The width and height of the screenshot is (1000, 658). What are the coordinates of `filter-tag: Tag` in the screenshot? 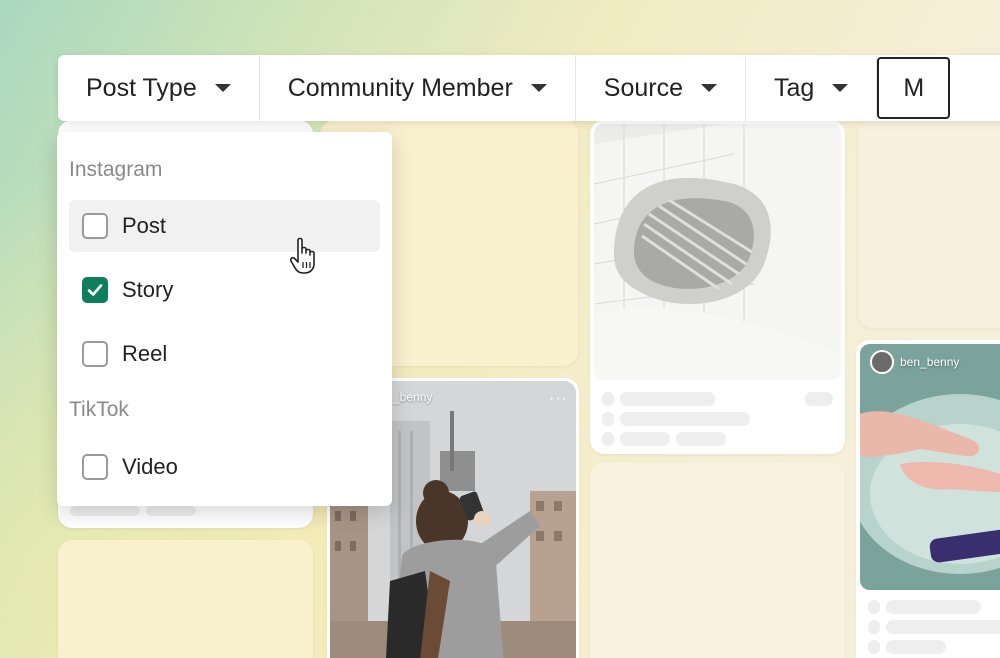 It's located at (812, 88).